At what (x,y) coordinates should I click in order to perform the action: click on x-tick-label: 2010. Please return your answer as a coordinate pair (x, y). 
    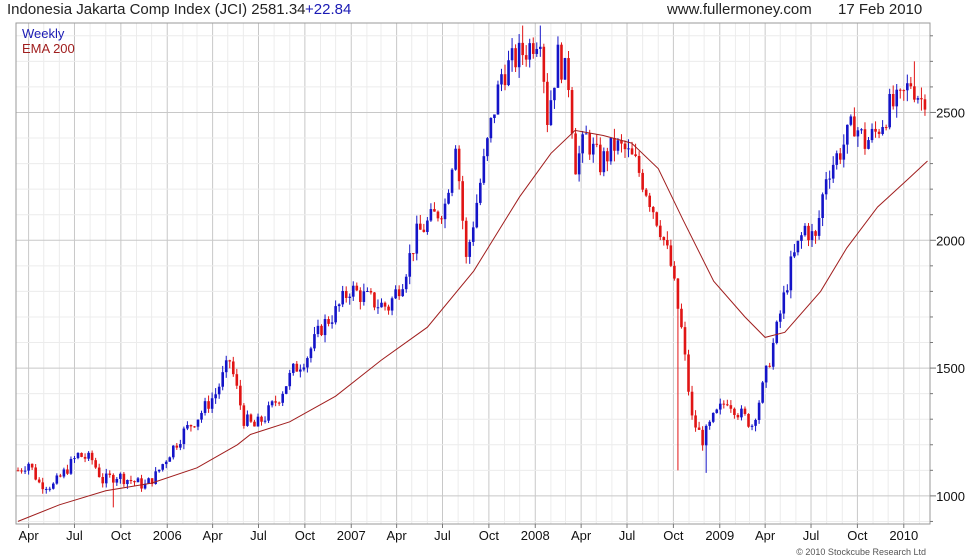
    Looking at the image, I should click on (903, 535).